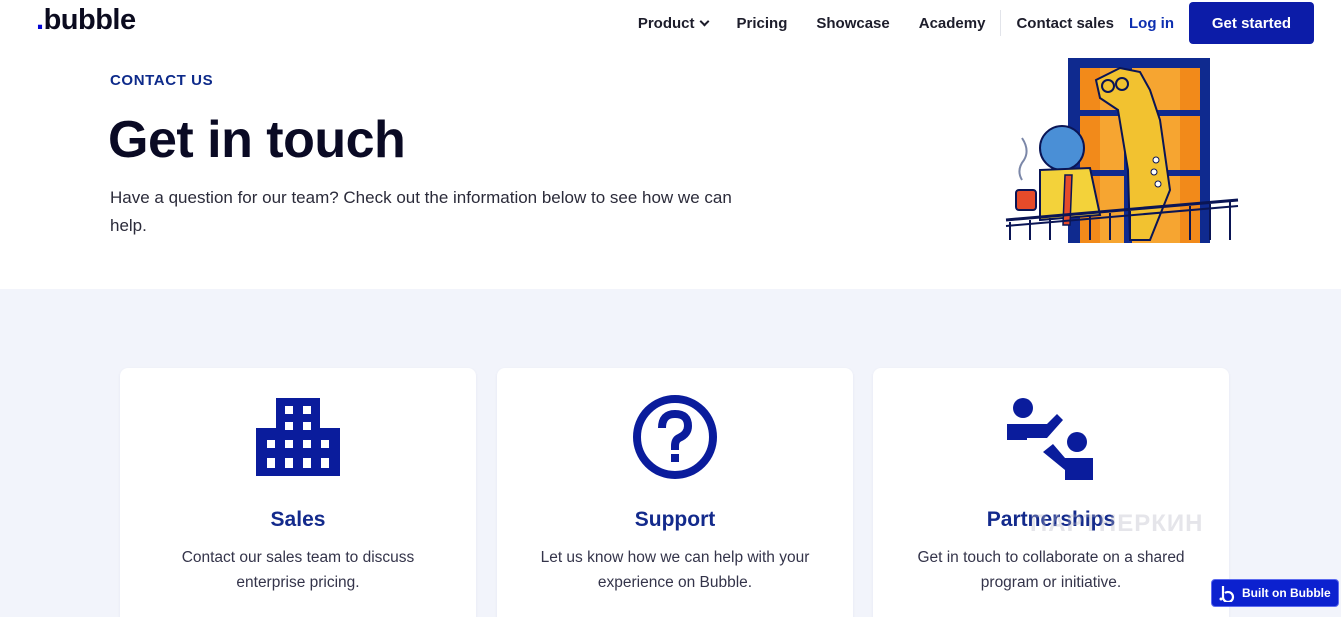 The height and width of the screenshot is (617, 1341). I want to click on built-on-bubble-badge: Built on Bubble, so click(1275, 593).